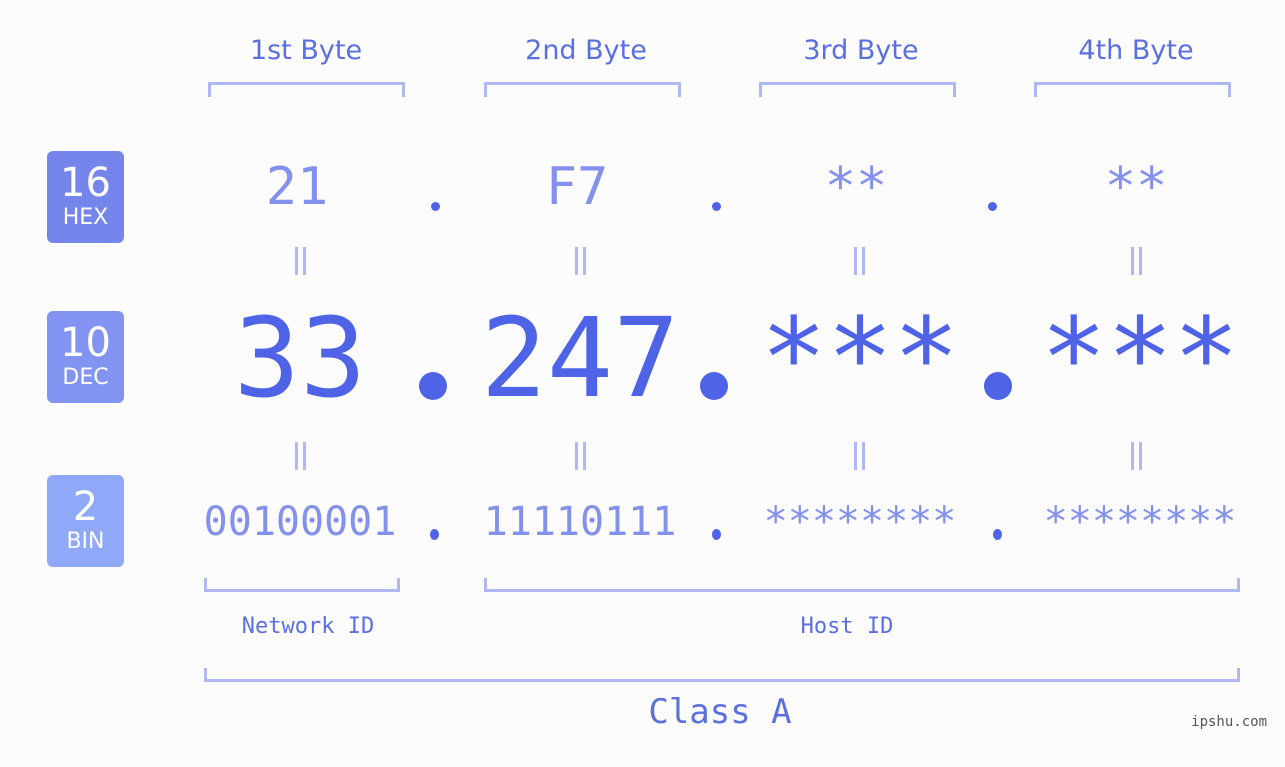  What do you see at coordinates (862, 585) in the screenshot?
I see `host-id-bracket` at bounding box center [862, 585].